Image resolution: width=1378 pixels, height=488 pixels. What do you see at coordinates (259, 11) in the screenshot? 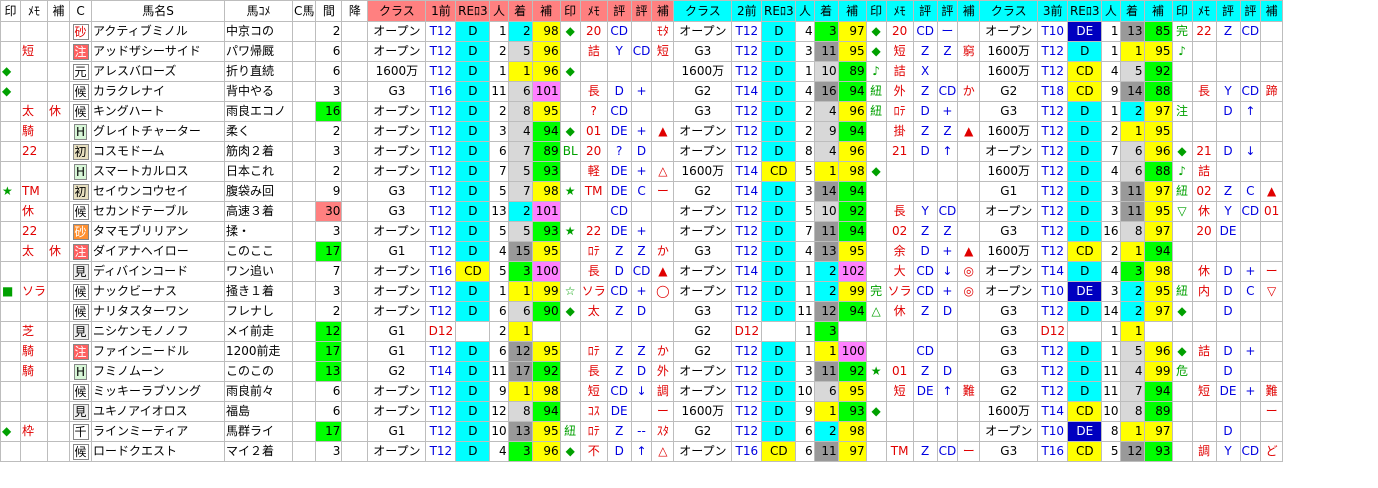
I see `header-horse-comment: 馬ｺﾒ` at bounding box center [259, 11].